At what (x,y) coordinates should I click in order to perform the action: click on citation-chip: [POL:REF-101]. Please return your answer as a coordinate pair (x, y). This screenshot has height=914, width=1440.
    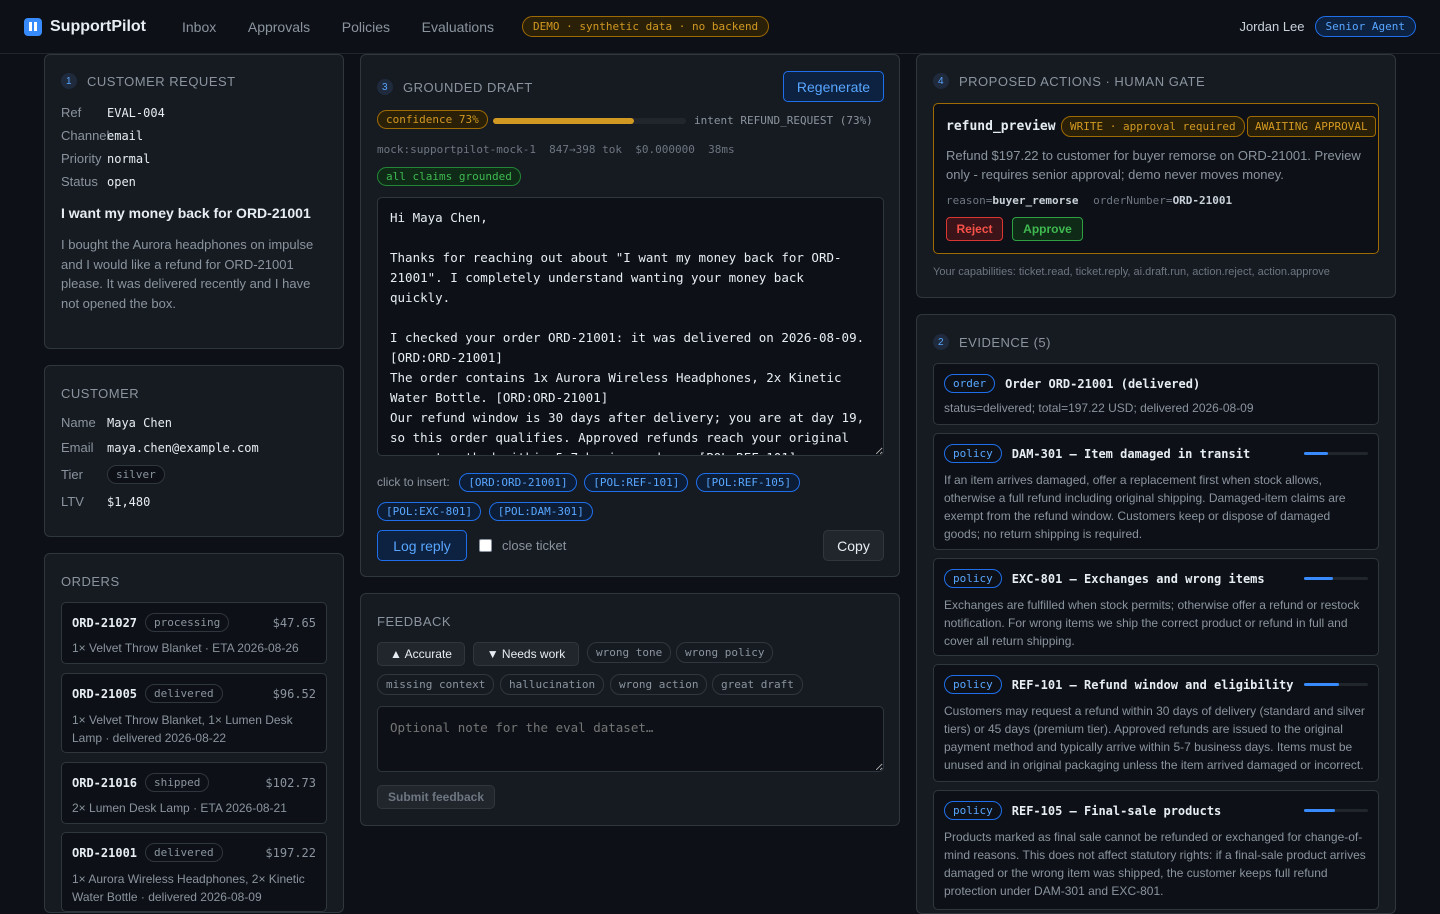
    Looking at the image, I should click on (636, 482).